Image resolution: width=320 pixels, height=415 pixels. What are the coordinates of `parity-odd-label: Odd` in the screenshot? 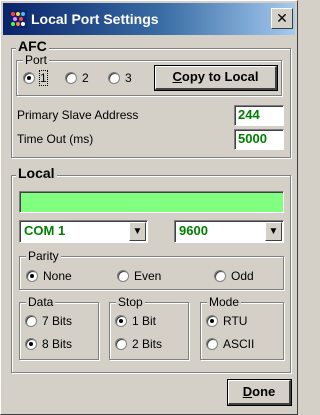 It's located at (242, 276).